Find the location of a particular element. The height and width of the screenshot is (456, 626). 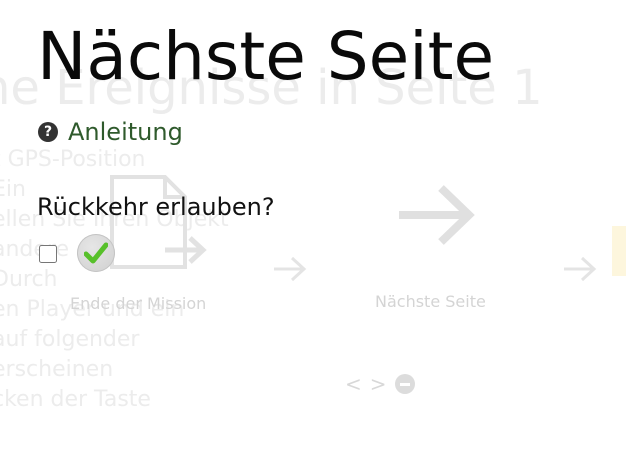

chevron-right-icon: > is located at coordinates (378, 384).